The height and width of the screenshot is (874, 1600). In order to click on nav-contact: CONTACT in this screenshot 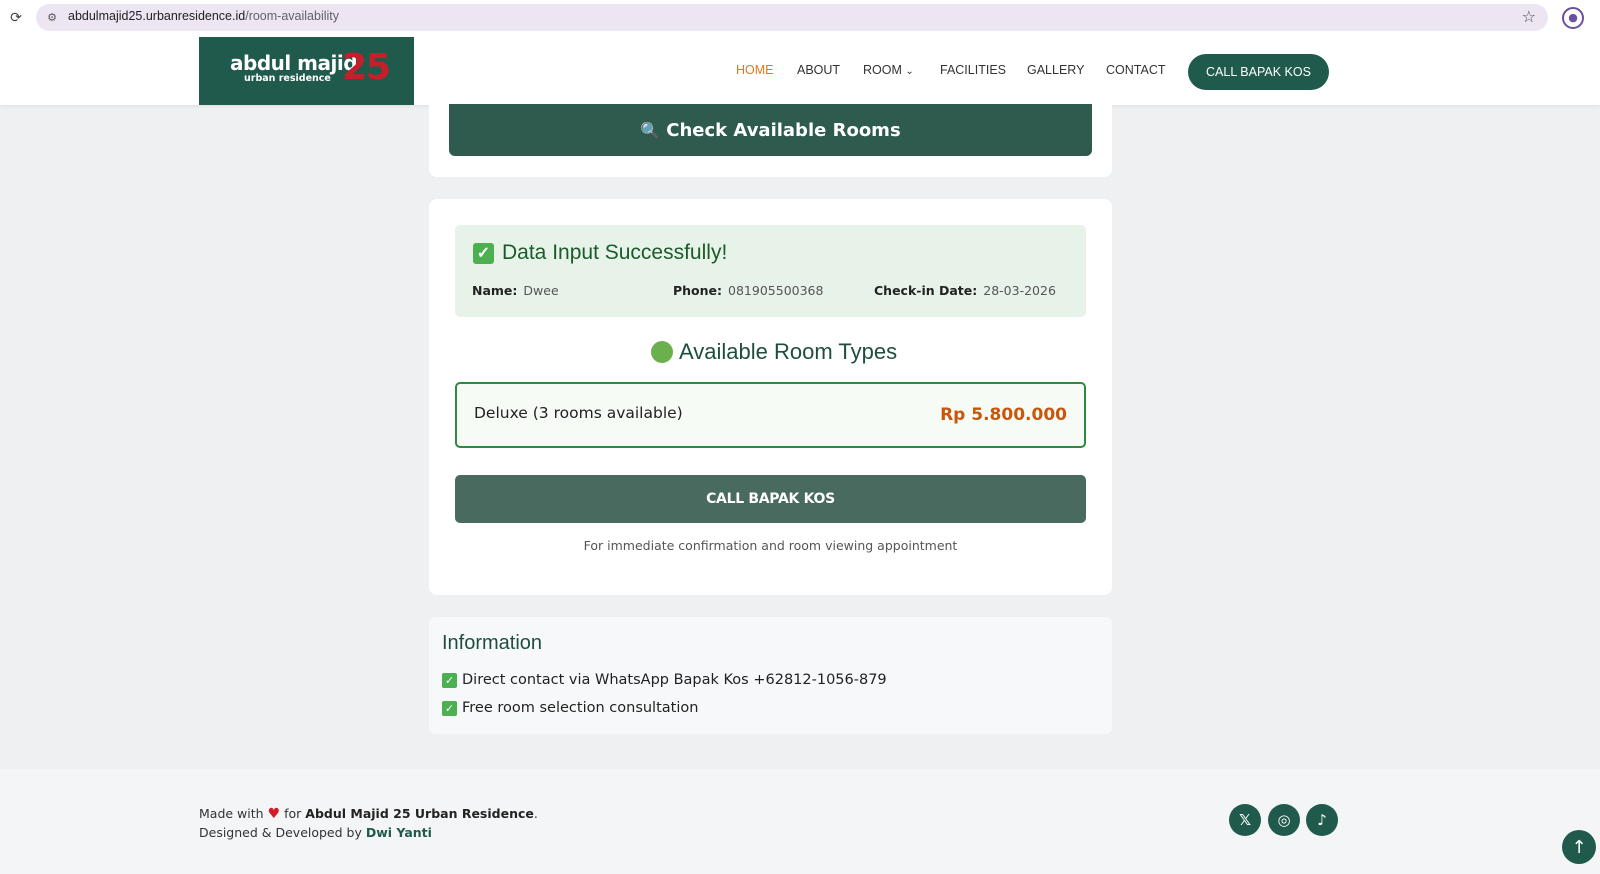, I will do `click(1136, 70)`.